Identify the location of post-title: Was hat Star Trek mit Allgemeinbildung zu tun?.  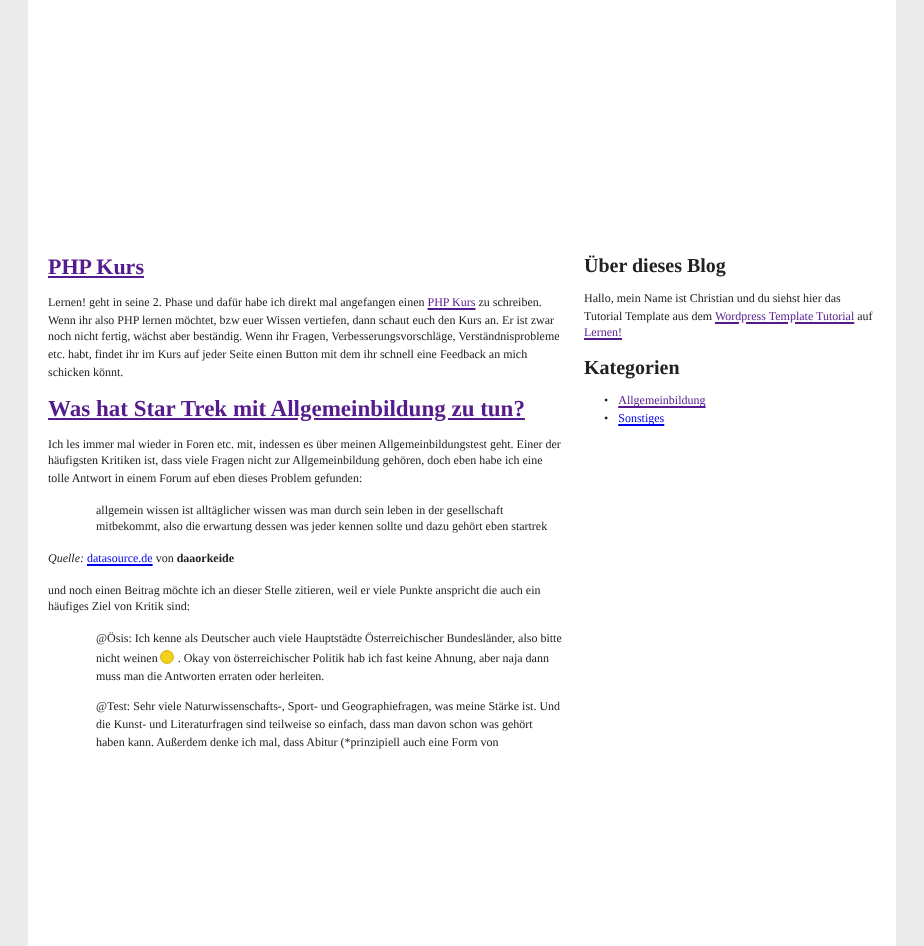
(306, 409).